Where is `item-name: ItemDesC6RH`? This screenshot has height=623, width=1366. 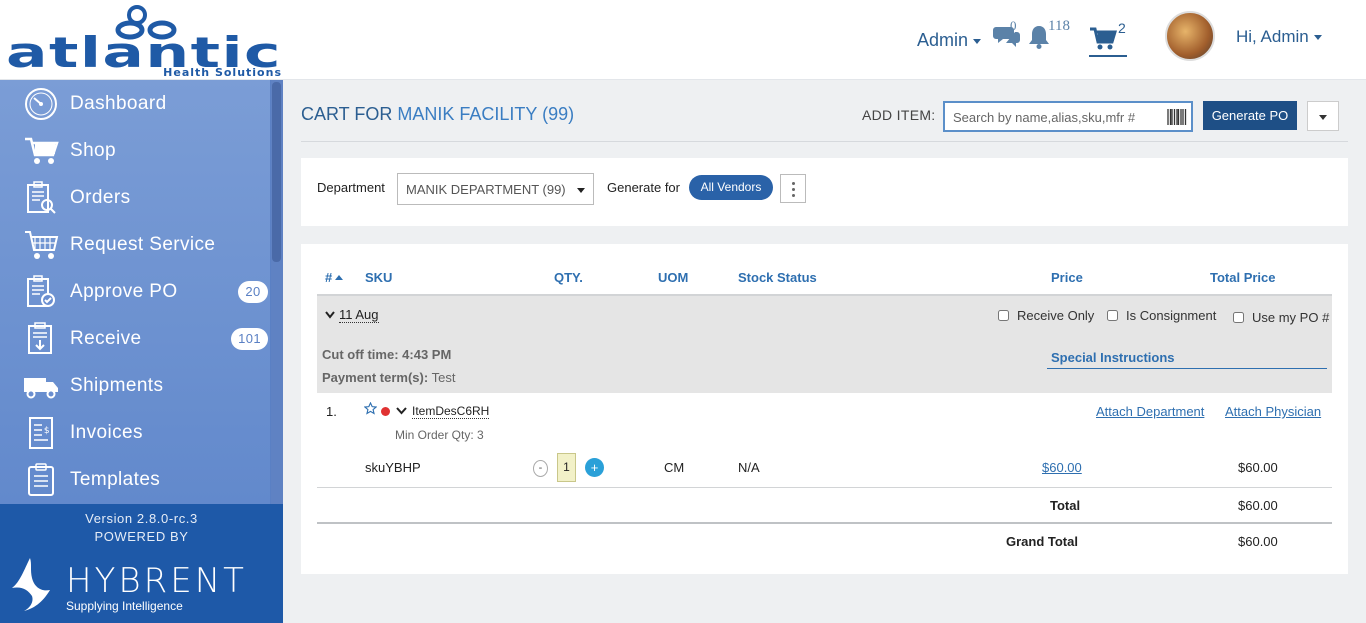
item-name: ItemDesC6RH is located at coordinates (451, 411).